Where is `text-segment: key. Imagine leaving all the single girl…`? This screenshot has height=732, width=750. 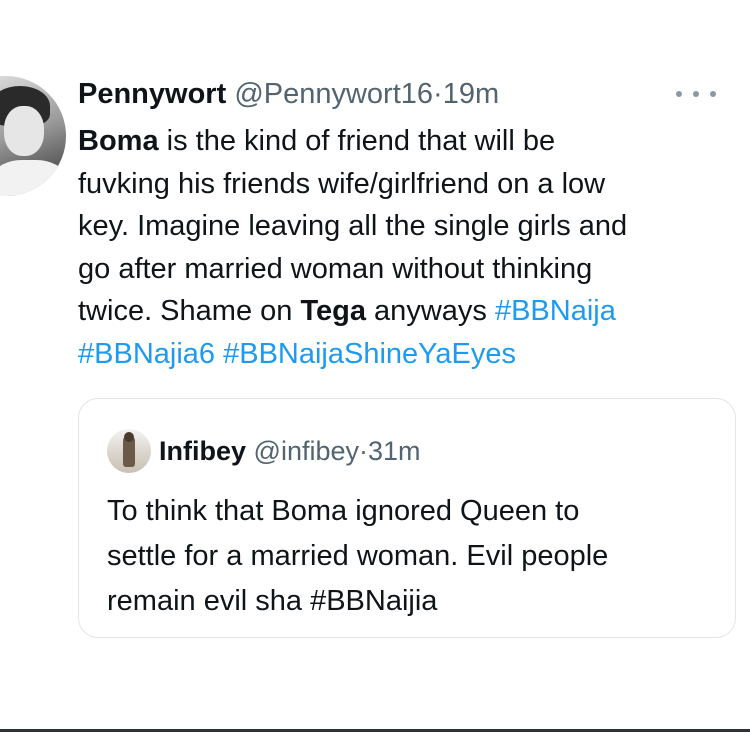 text-segment: key. Imagine leaving all the single girl… is located at coordinates (353, 226).